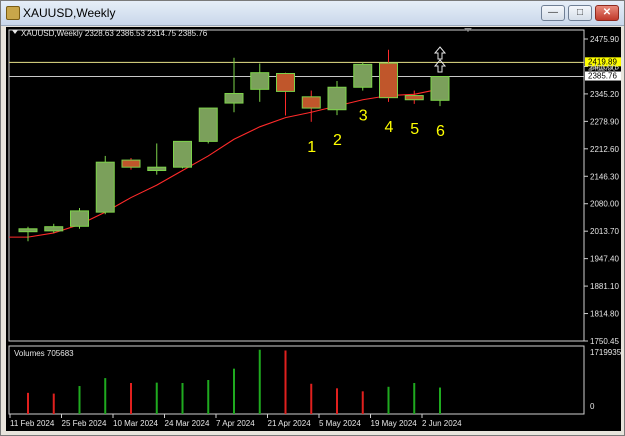 Image resolution: width=625 pixels, height=436 pixels. What do you see at coordinates (440, 131) in the screenshot?
I see `candle-marker-number: 6` at bounding box center [440, 131].